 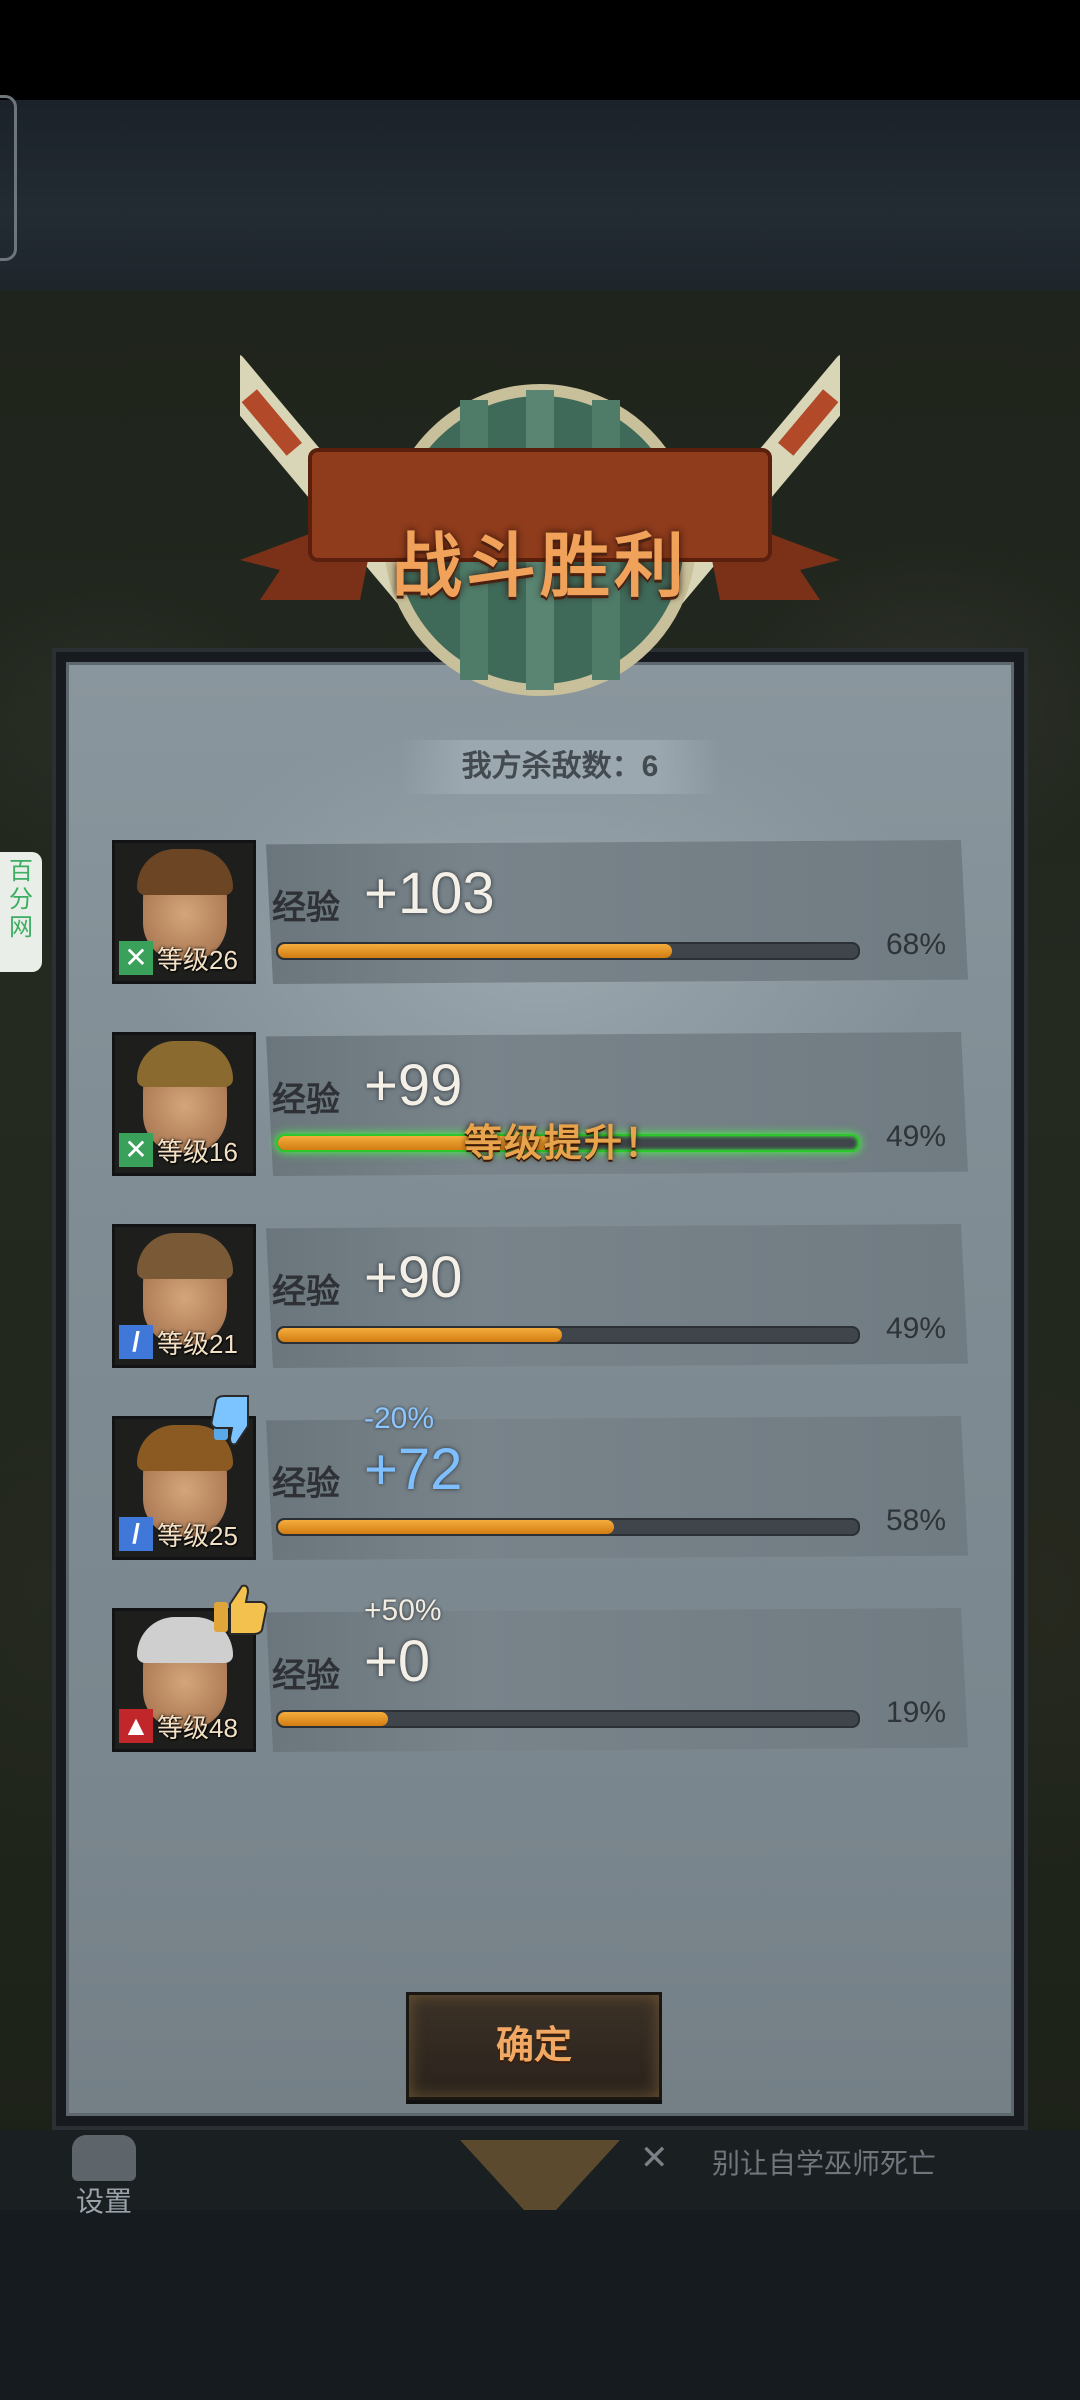 I want to click on bottom-tip-text: 别让自学巫师死亡, so click(x=824, y=2163).